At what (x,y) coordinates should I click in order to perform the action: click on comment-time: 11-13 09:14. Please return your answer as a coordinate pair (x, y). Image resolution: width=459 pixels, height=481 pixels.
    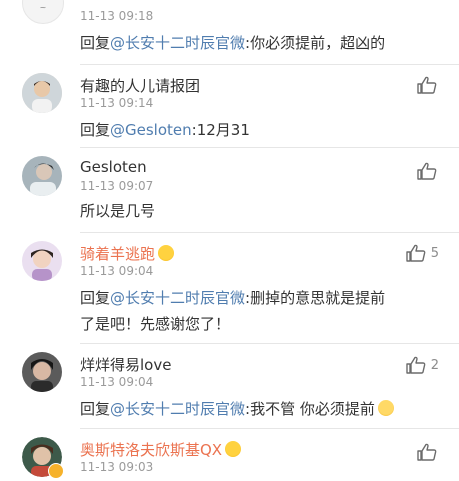
    Looking at the image, I should click on (117, 103).